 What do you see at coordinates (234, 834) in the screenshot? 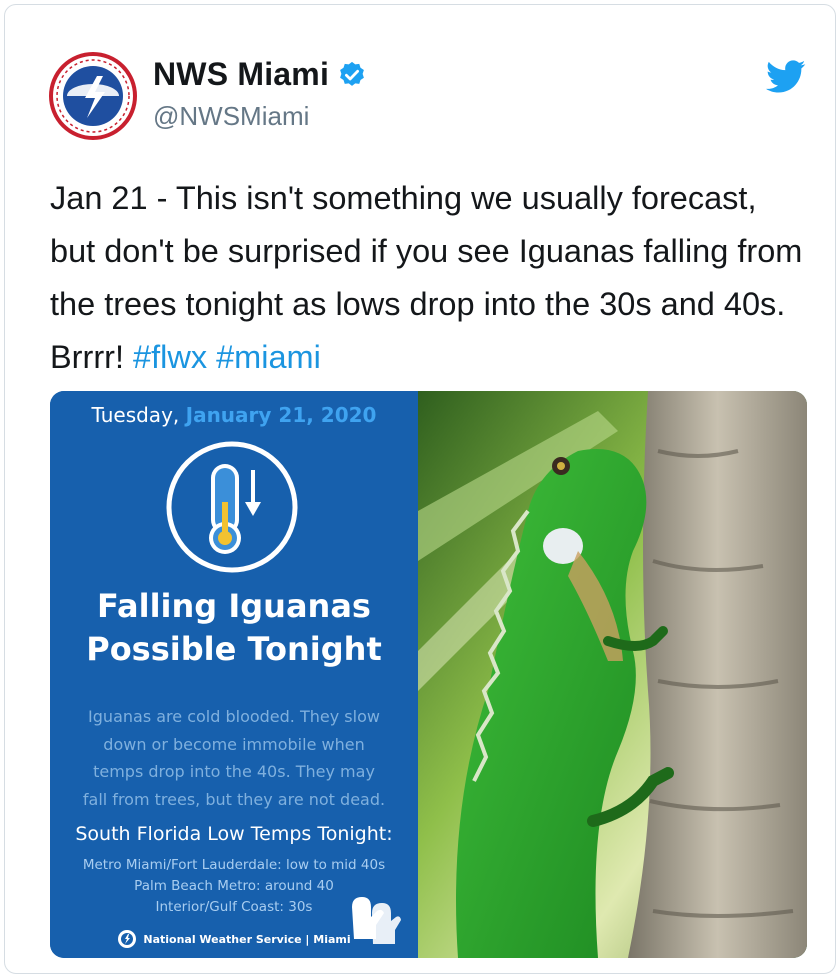
I see `lows-title: South Florida Low Temps Tonight:` at bounding box center [234, 834].